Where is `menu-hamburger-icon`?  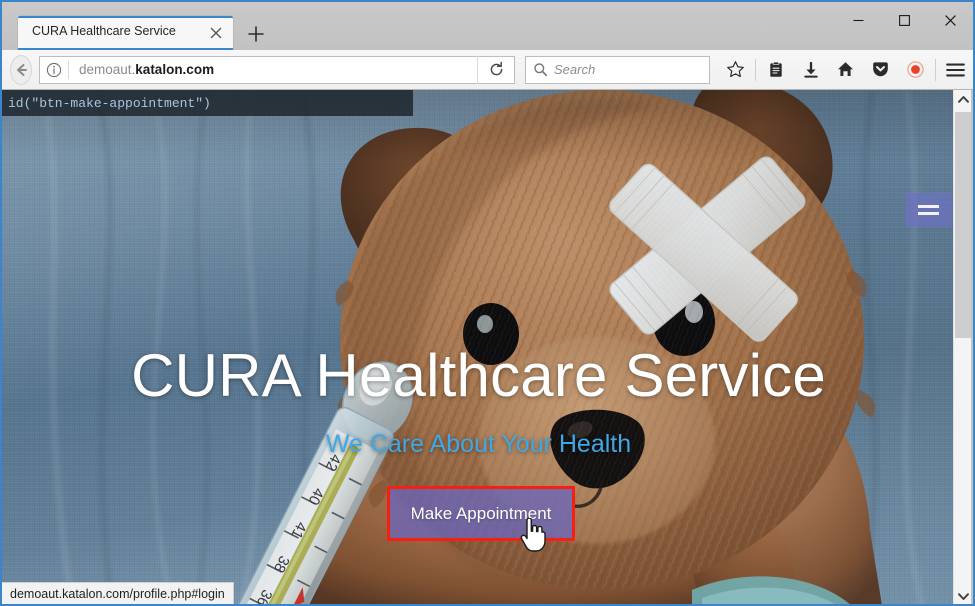 menu-hamburger-icon is located at coordinates (955, 70).